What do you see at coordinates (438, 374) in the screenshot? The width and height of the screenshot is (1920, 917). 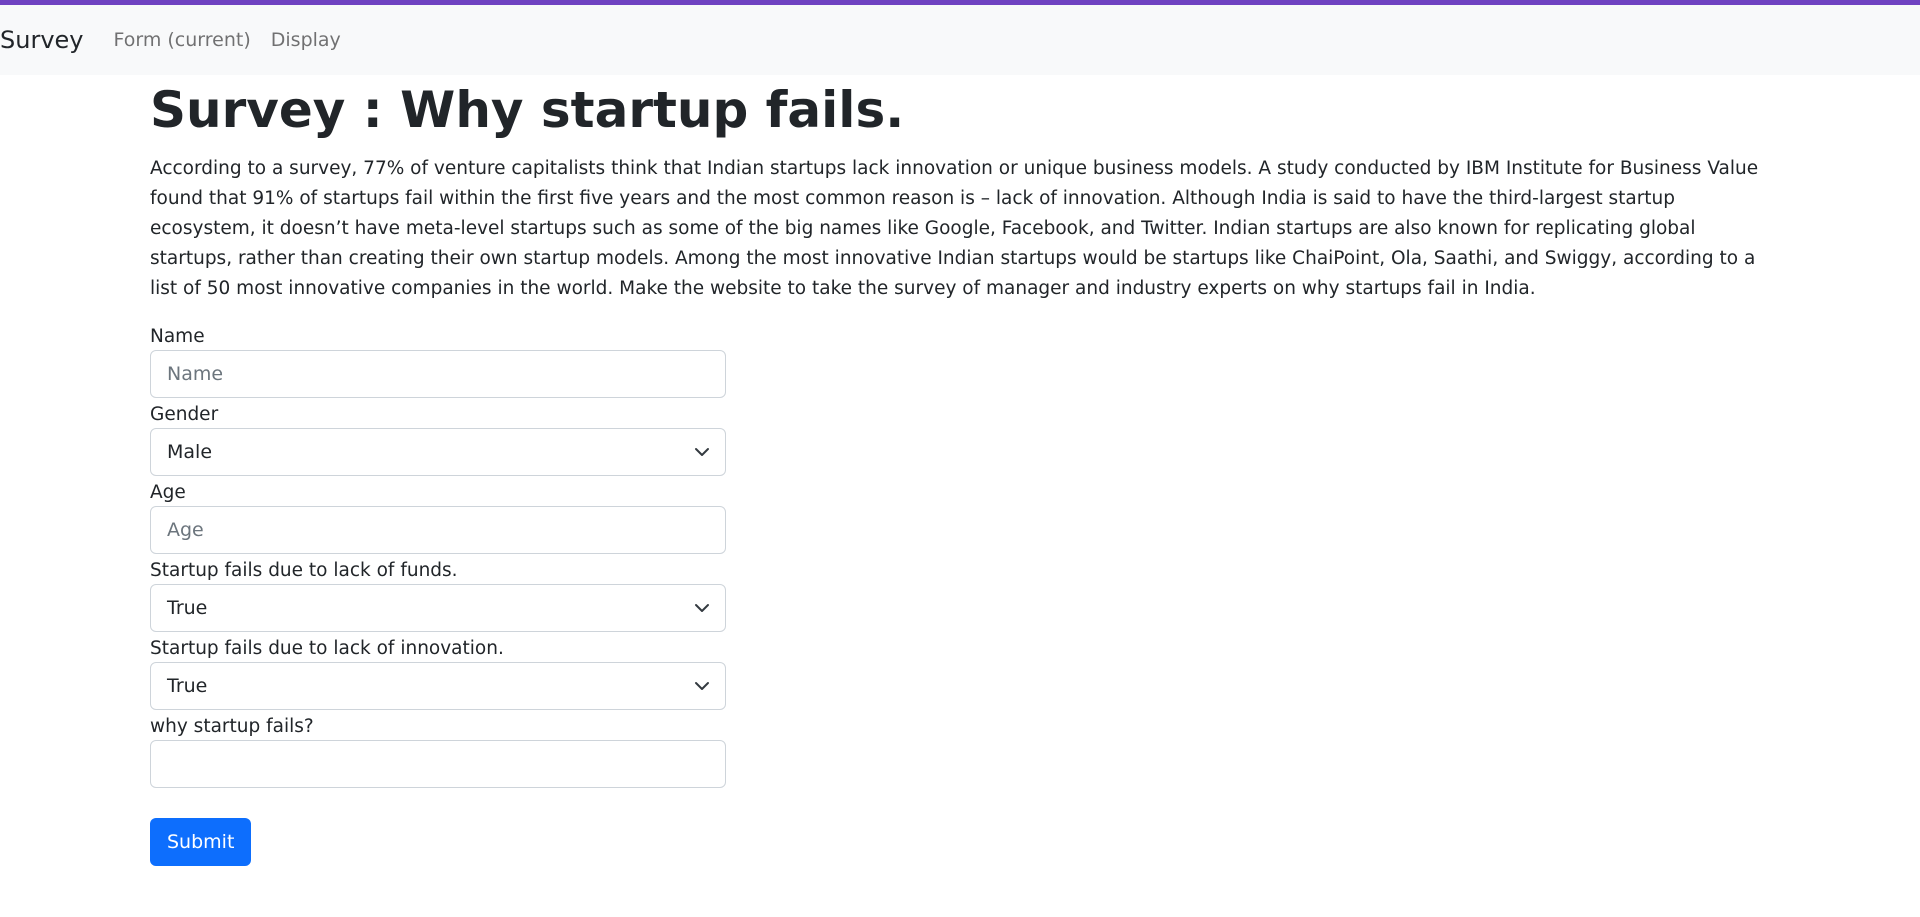 I see `name-input` at bounding box center [438, 374].